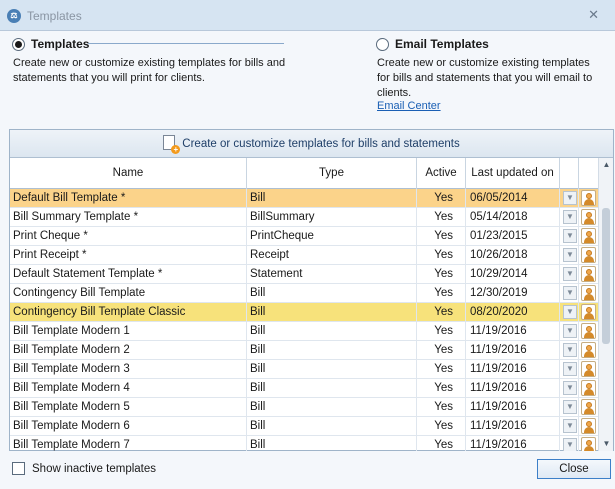  What do you see at coordinates (593, 15) in the screenshot?
I see `window-close-icon: ✕` at bounding box center [593, 15].